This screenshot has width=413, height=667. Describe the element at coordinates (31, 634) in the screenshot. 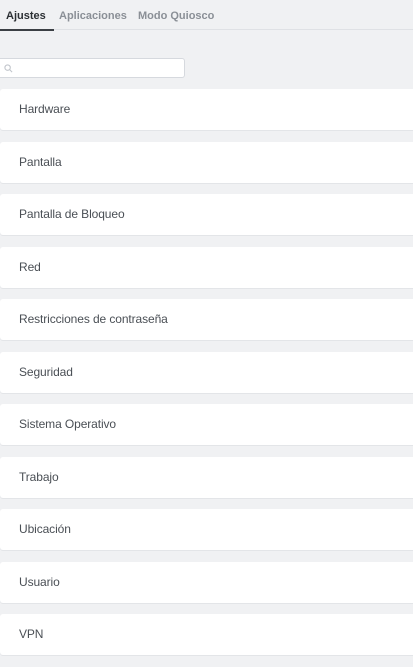

I see `settings-item-label: VPN` at that location.